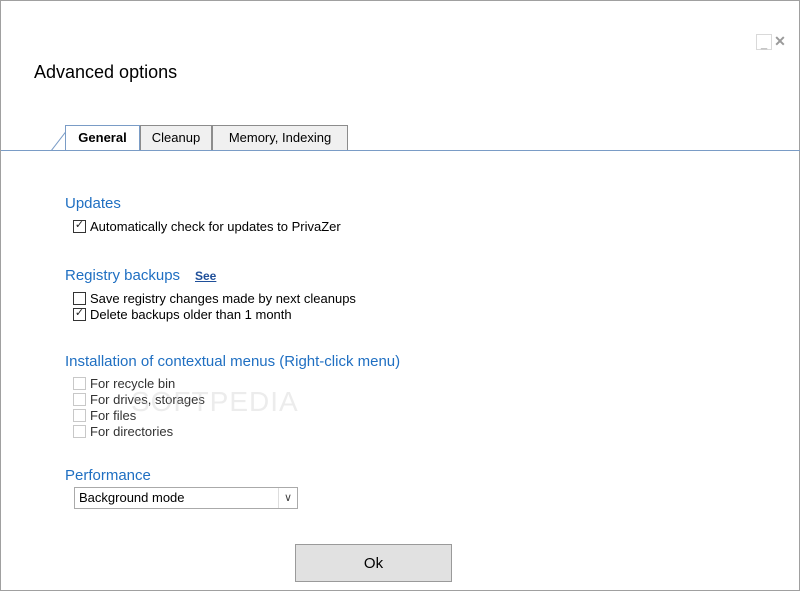  Describe the element at coordinates (205, 276) in the screenshot. I see `see-link: See` at that location.